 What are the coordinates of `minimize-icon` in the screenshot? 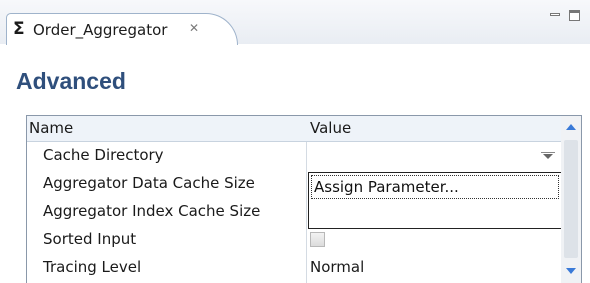 It's located at (555, 14).